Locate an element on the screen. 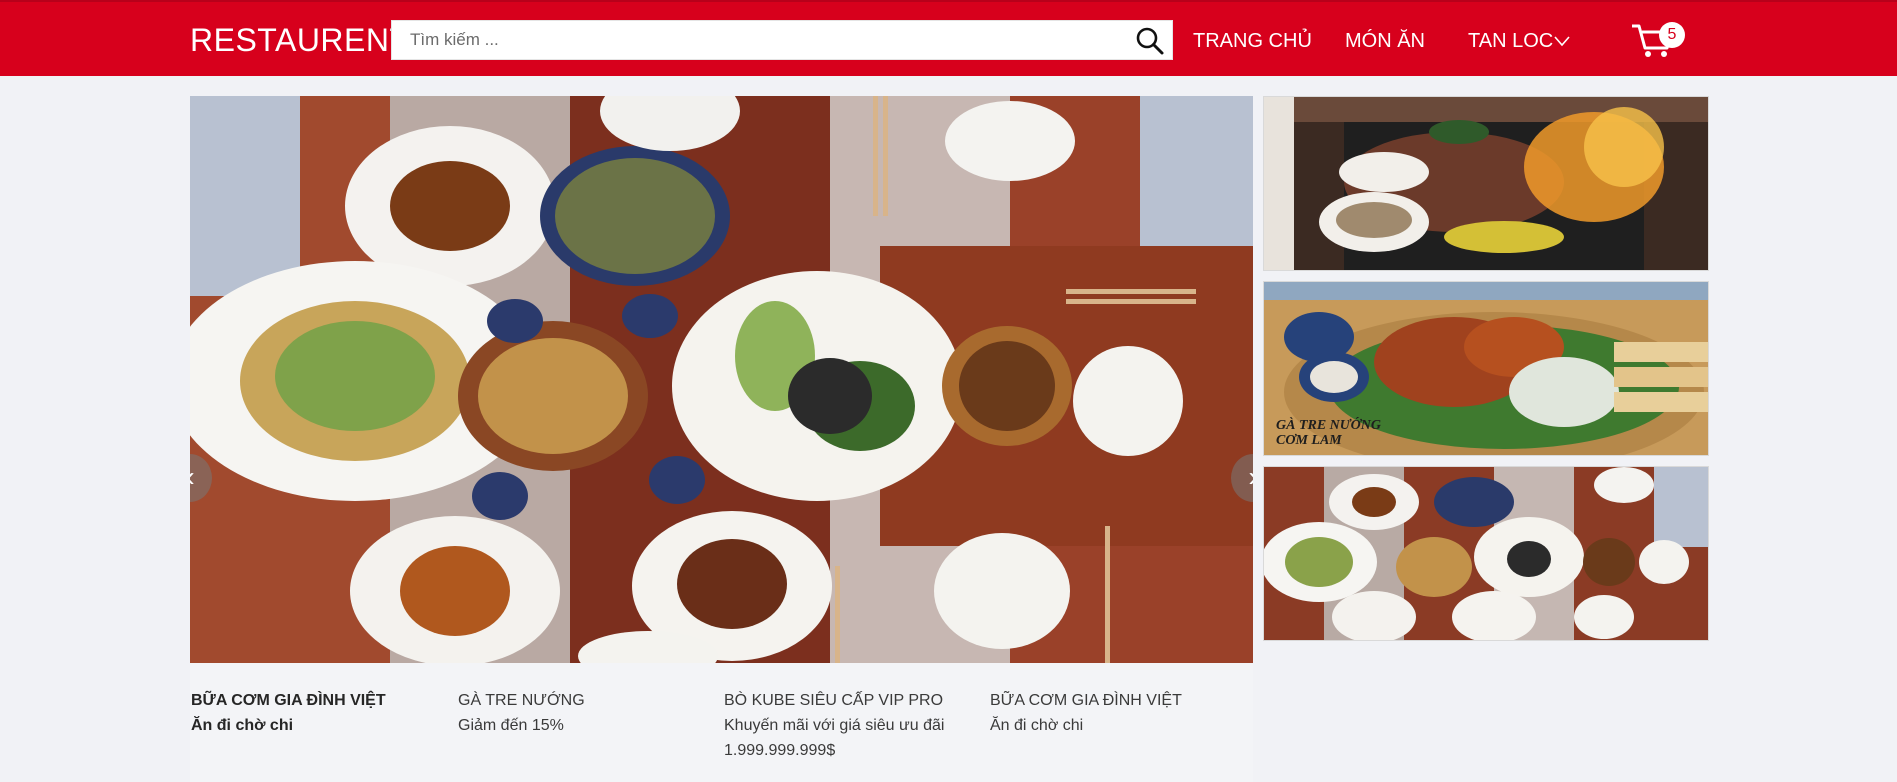  caption-item-1: BỮA CƠM GIA ĐÌNH VIỆT Ăn đi chờ chi is located at coordinates (311, 713).